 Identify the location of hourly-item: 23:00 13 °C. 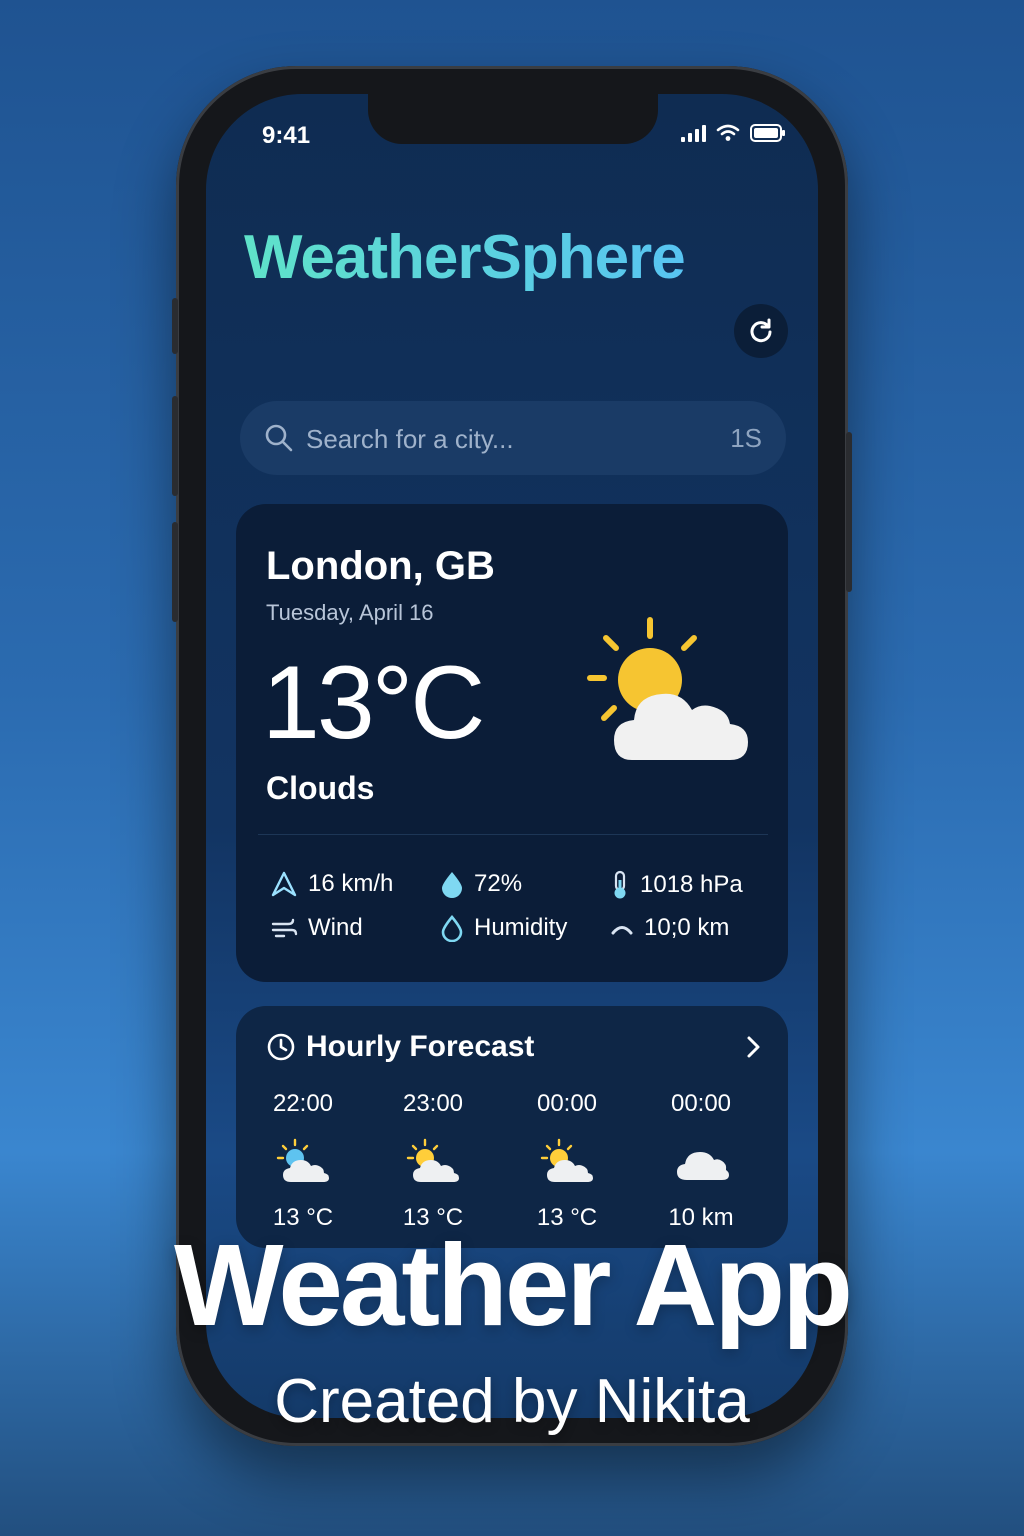
(433, 1161).